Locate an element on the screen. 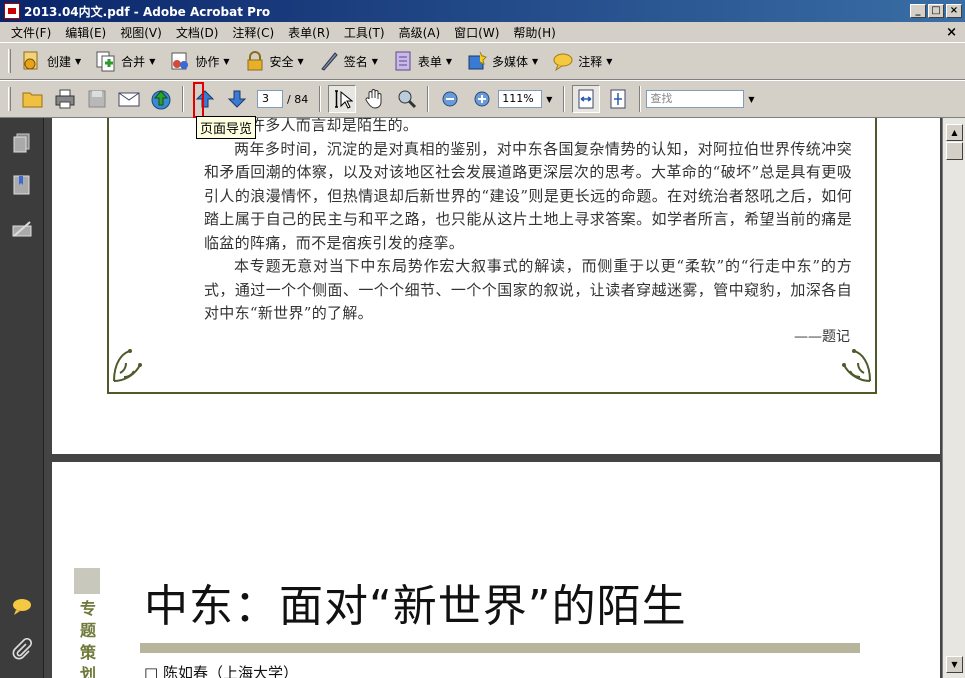 Image resolution: width=965 pixels, height=678 pixels. envelope-icon is located at coordinates (129, 99).